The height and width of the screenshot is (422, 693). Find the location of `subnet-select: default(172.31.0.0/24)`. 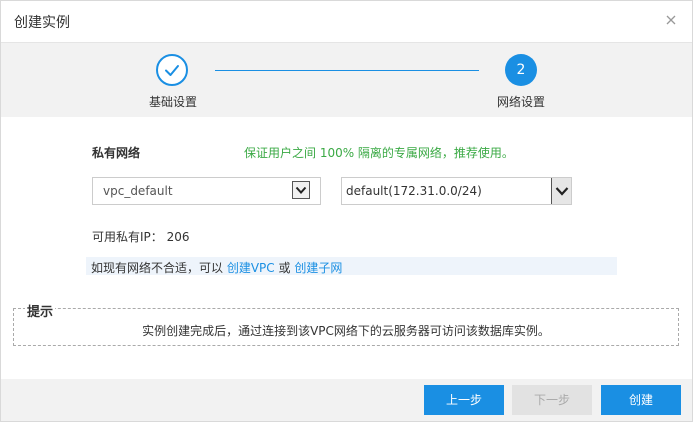

subnet-select: default(172.31.0.0/24) is located at coordinates (456, 191).